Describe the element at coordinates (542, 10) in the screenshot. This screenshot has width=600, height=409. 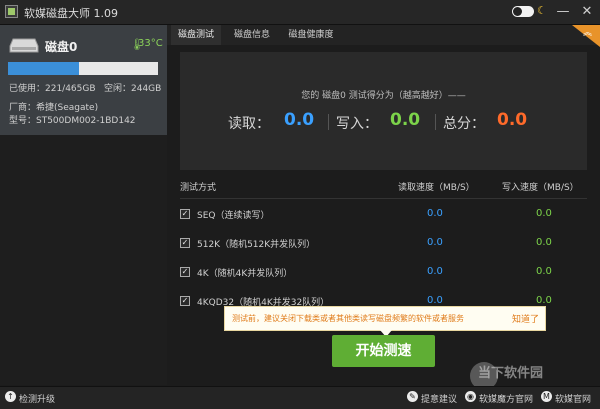
I see `moon-icon: ☾` at that location.